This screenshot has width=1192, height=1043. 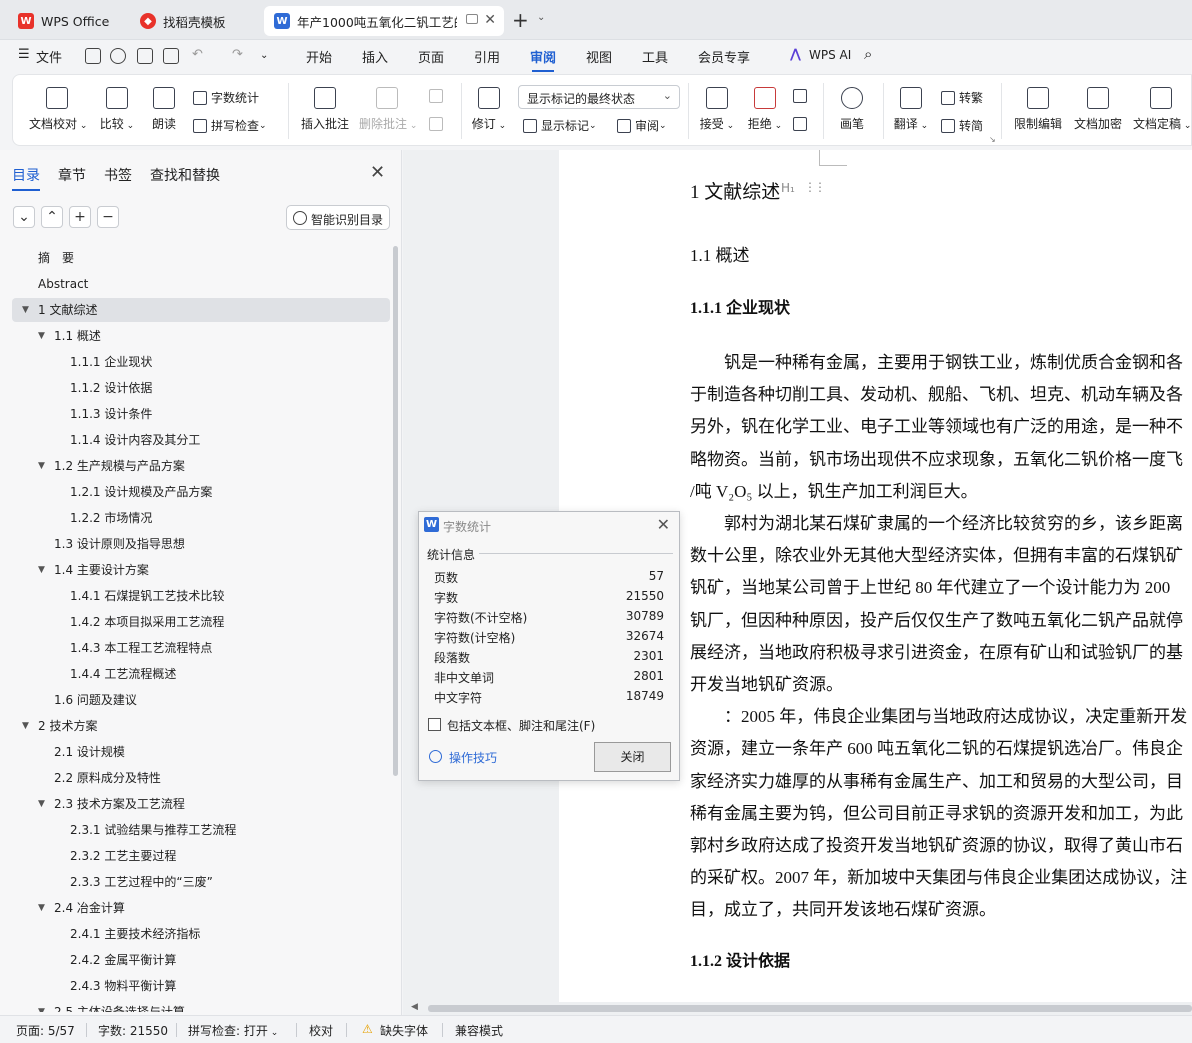 I want to click on toc-item: 1.4.3 本工程工艺流程特点, so click(x=201, y=648).